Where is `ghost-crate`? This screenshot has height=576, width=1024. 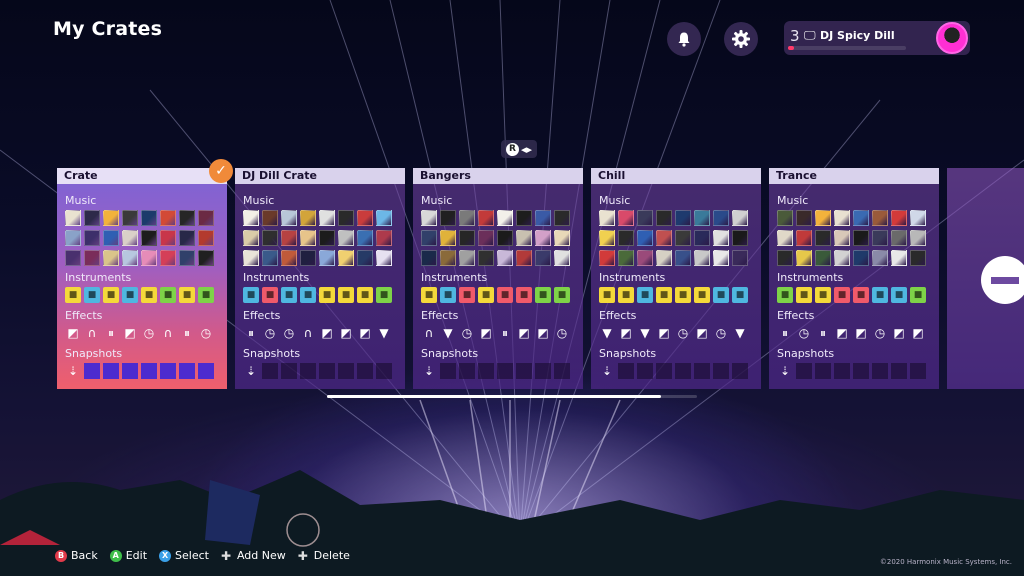 ghost-crate is located at coordinates (985, 278).